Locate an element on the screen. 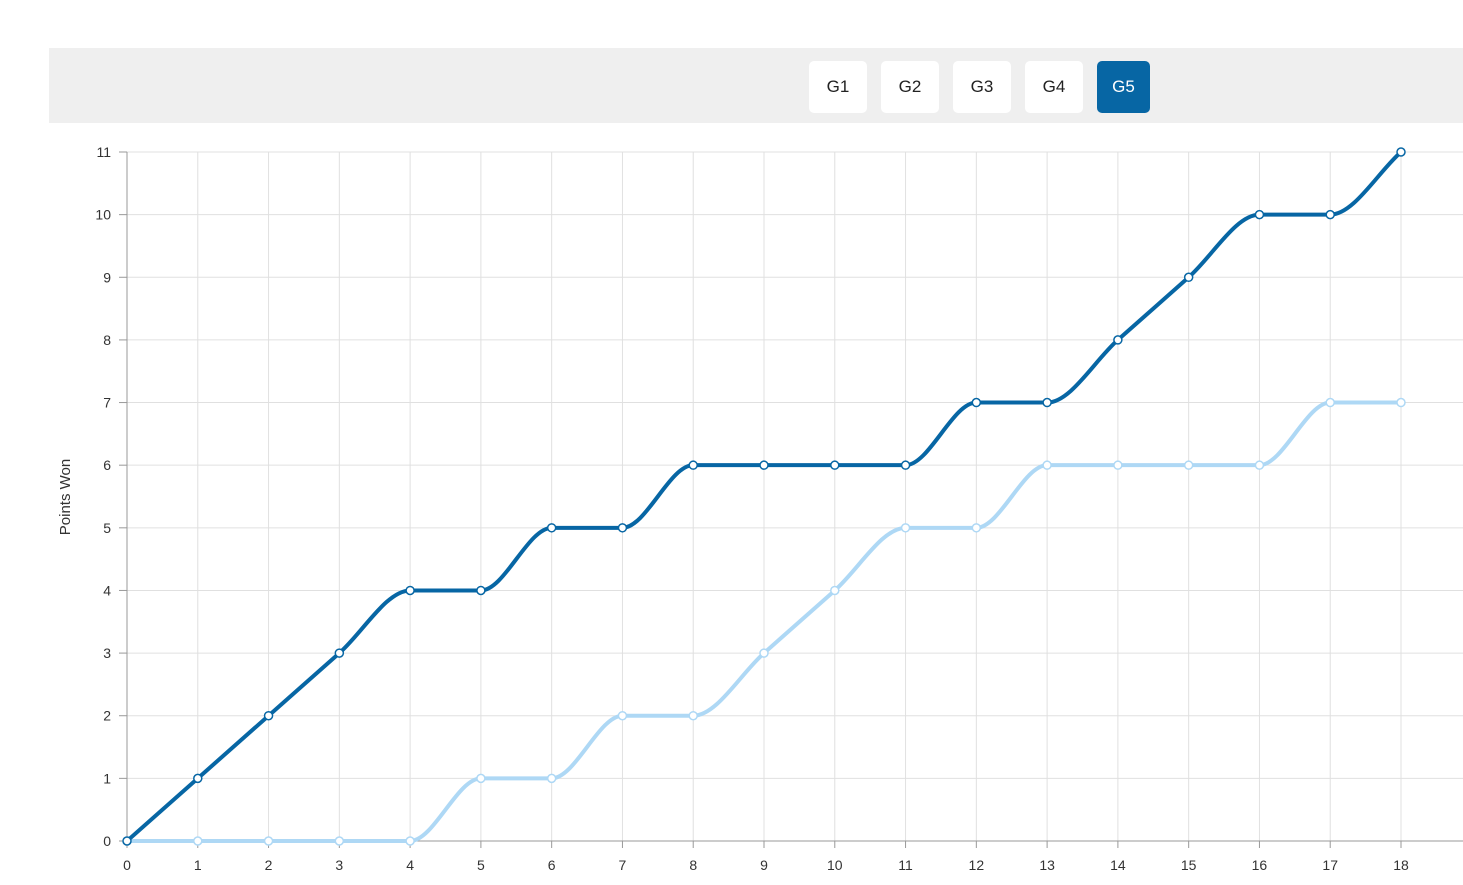 This screenshot has width=1463, height=885. x-tick-label: 17 is located at coordinates (1330, 865).